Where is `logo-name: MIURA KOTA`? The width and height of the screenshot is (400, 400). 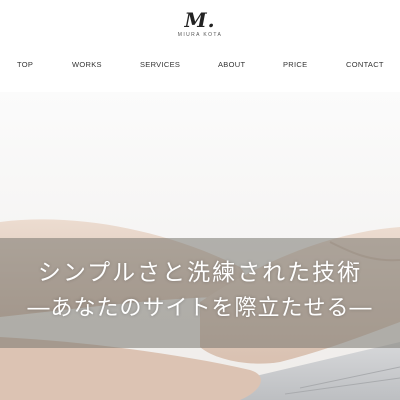 logo-name: MIURA KOTA is located at coordinates (200, 35).